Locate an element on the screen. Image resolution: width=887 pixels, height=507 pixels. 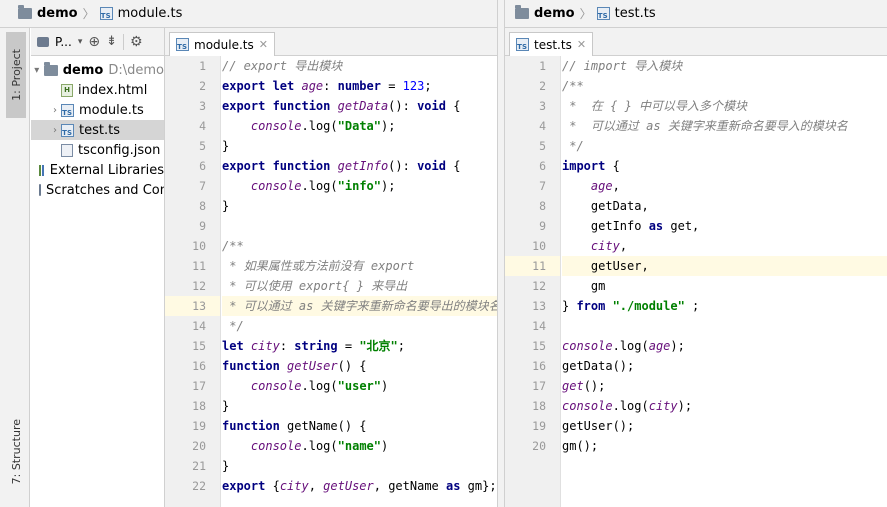
line-number: 18 is located at coordinates (199, 406).